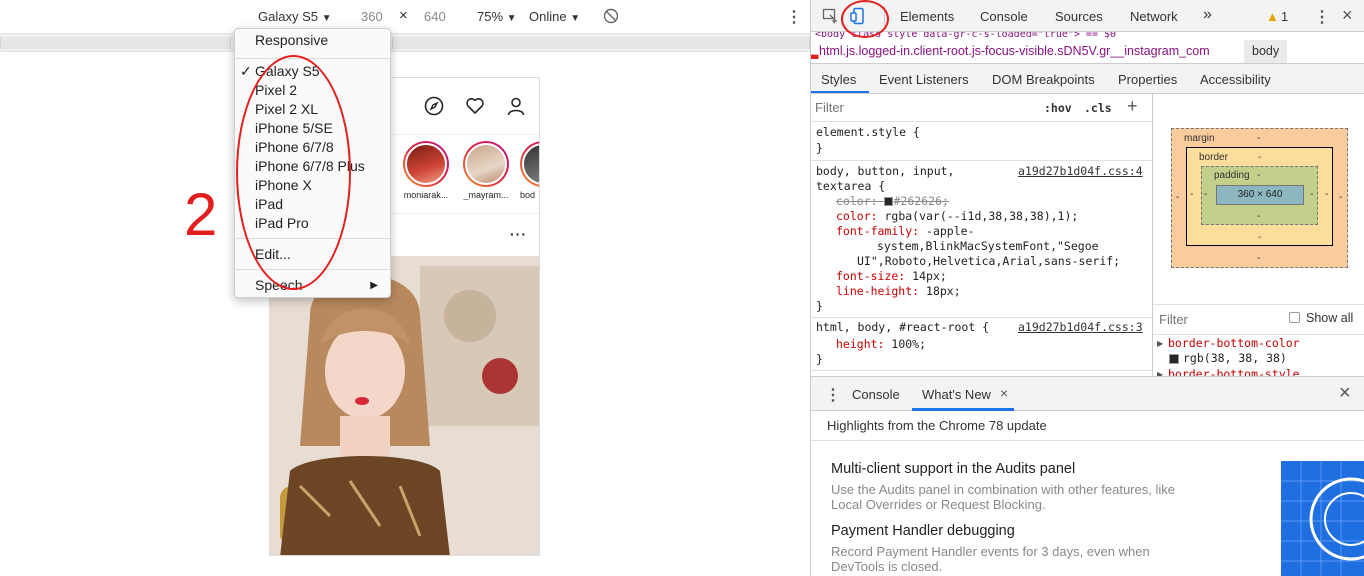  I want to click on box-model-content: 360 × 640, so click(1260, 195).